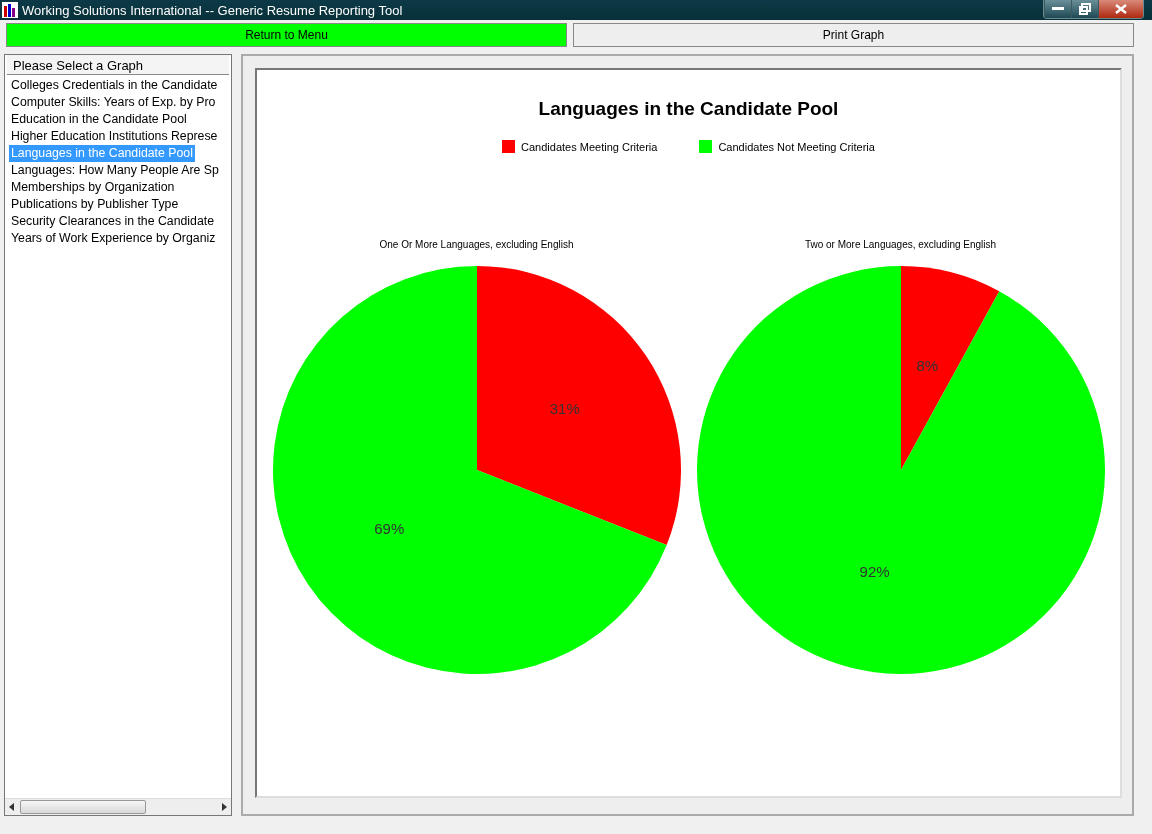 This screenshot has width=1152, height=834. What do you see at coordinates (112, 221) in the screenshot?
I see `list-item: Security Clearances in the Candidate` at bounding box center [112, 221].